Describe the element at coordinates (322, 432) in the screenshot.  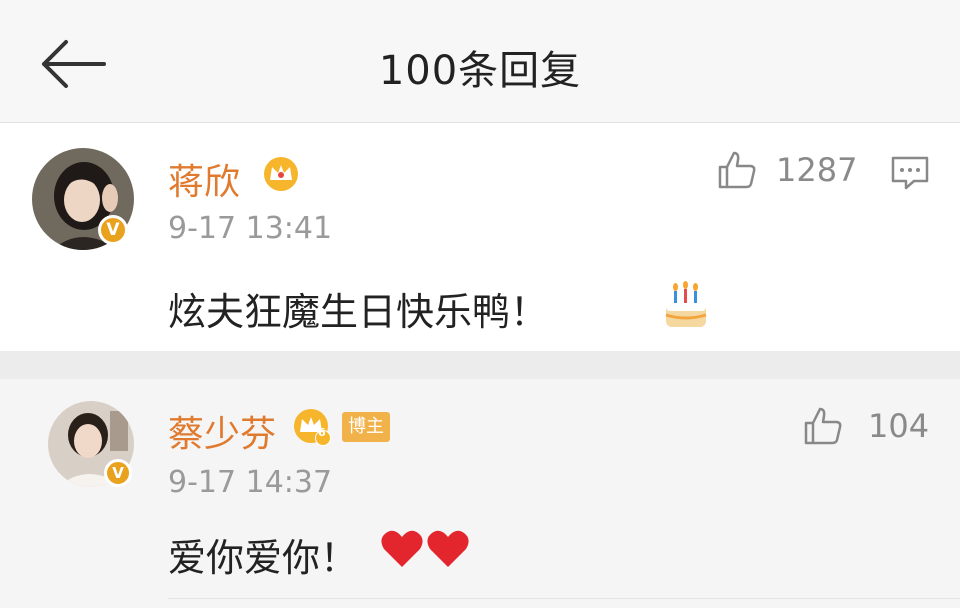
I see `crown-level: 6` at that location.